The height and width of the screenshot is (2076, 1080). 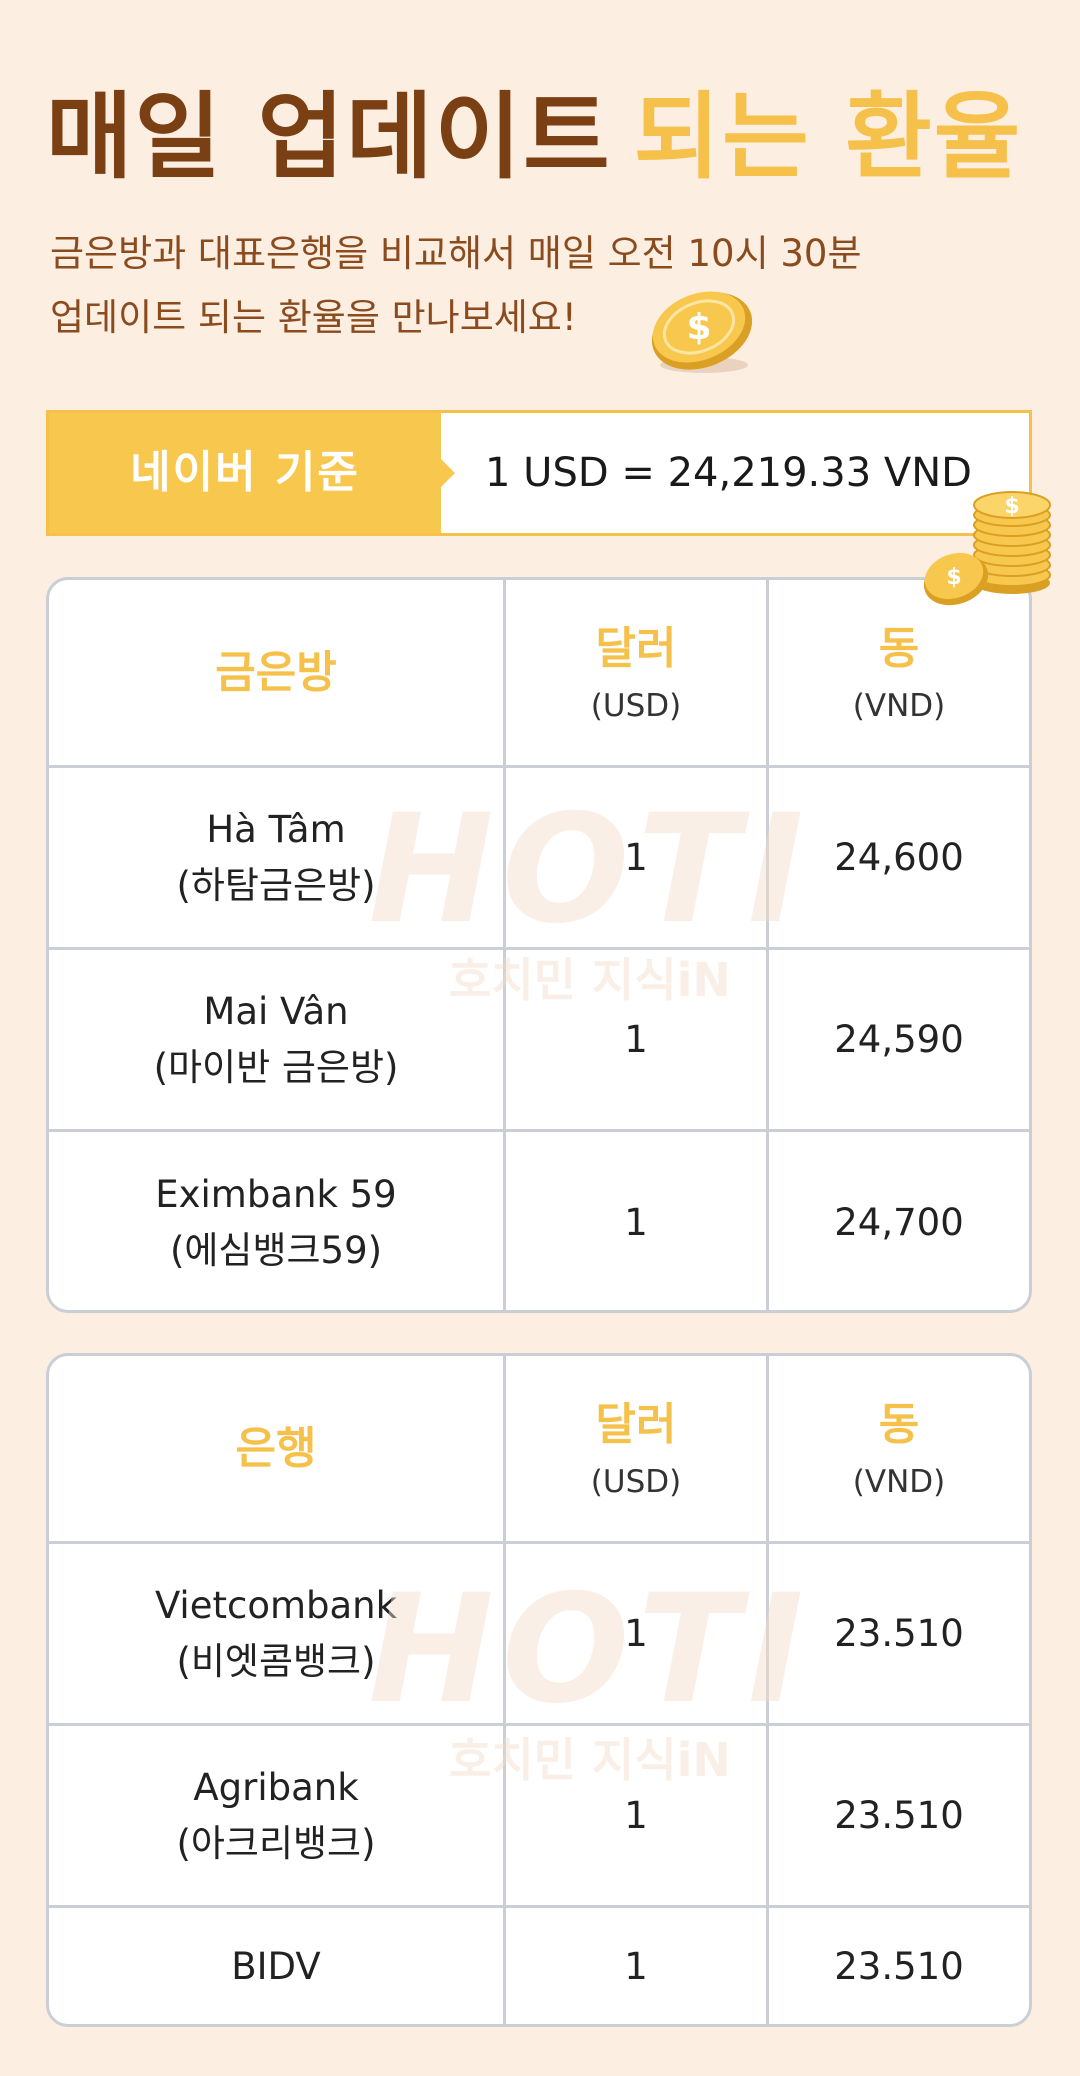 What do you see at coordinates (277, 1221) in the screenshot?
I see `shop-name-cell: Eximbank 59 (에심뱅크59)` at bounding box center [277, 1221].